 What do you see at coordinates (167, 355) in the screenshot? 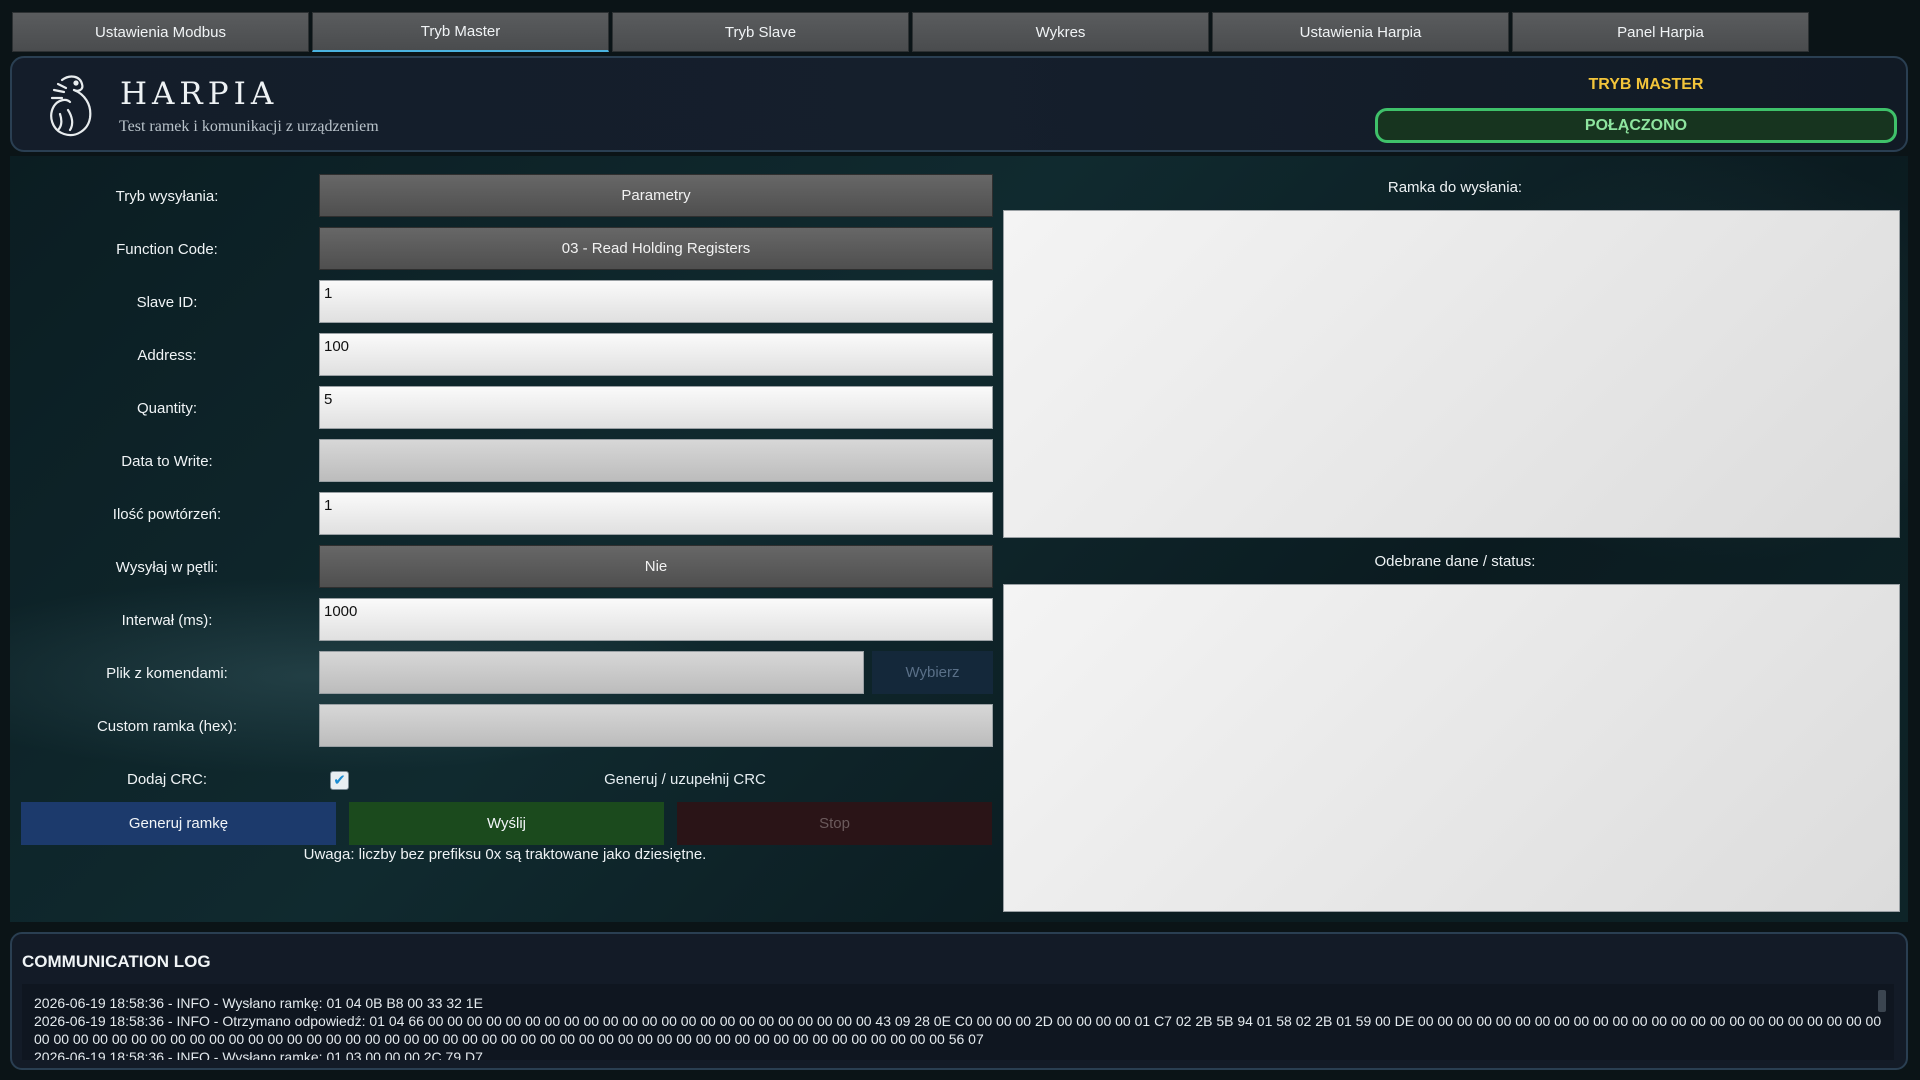
I see `address-label: Address:` at bounding box center [167, 355].